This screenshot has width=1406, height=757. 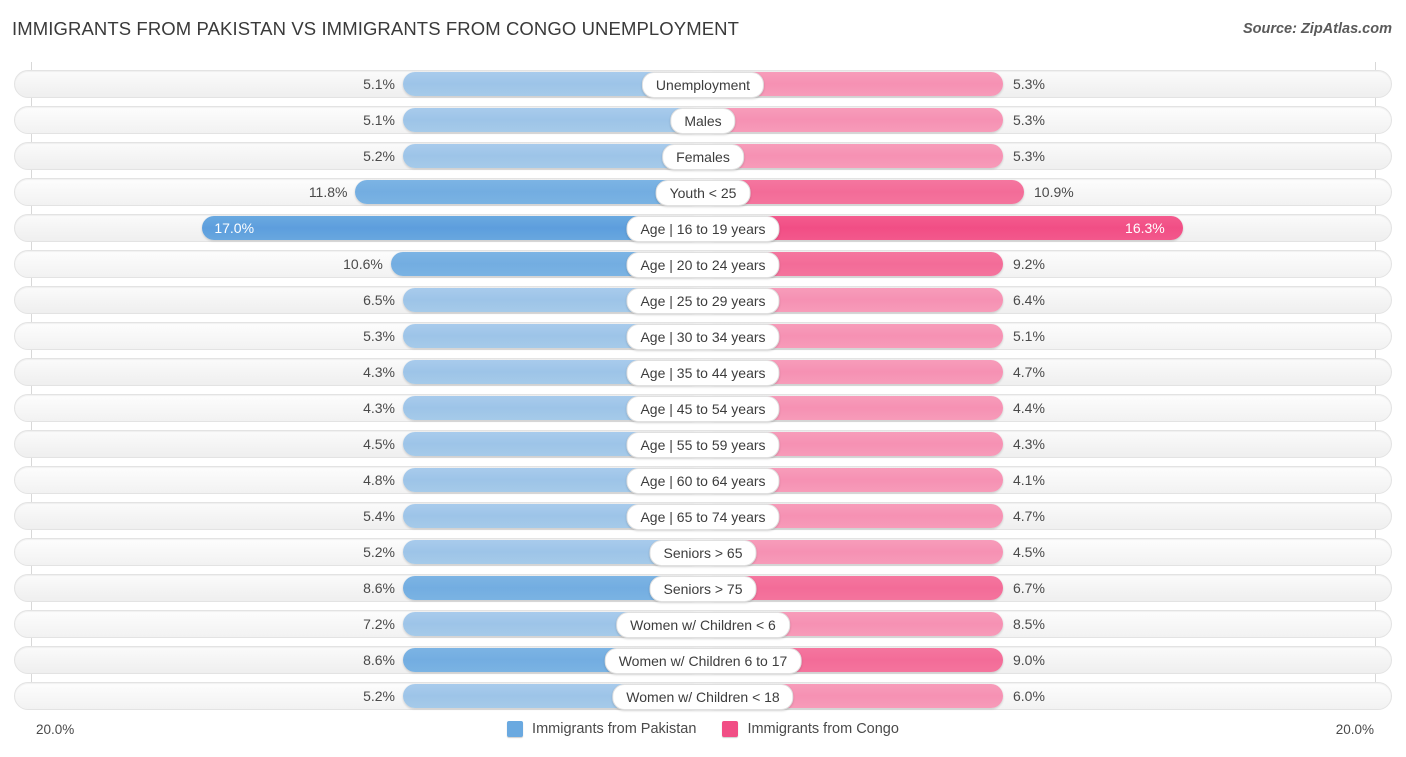 I want to click on table-row: 5.2% 5.3% Females, so click(x=703, y=156).